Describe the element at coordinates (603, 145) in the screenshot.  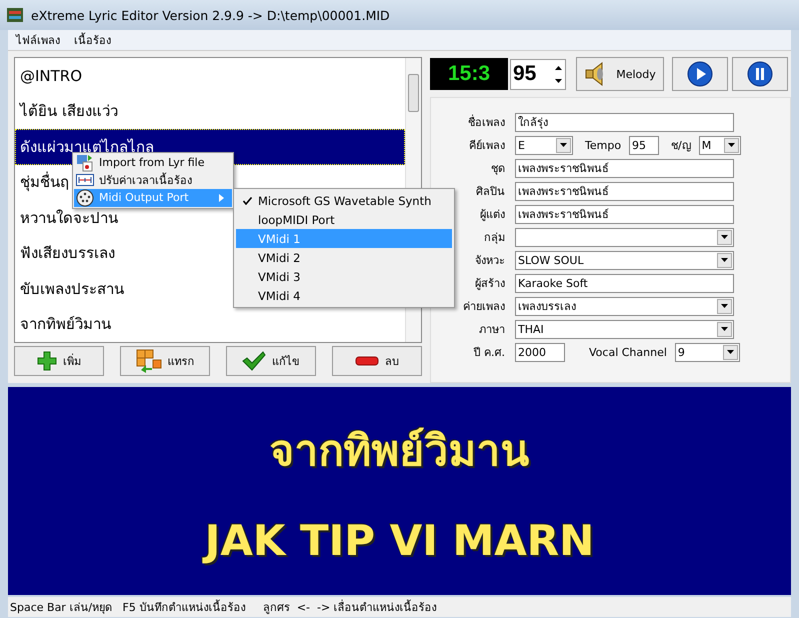
I see `field-label: Tempo` at that location.